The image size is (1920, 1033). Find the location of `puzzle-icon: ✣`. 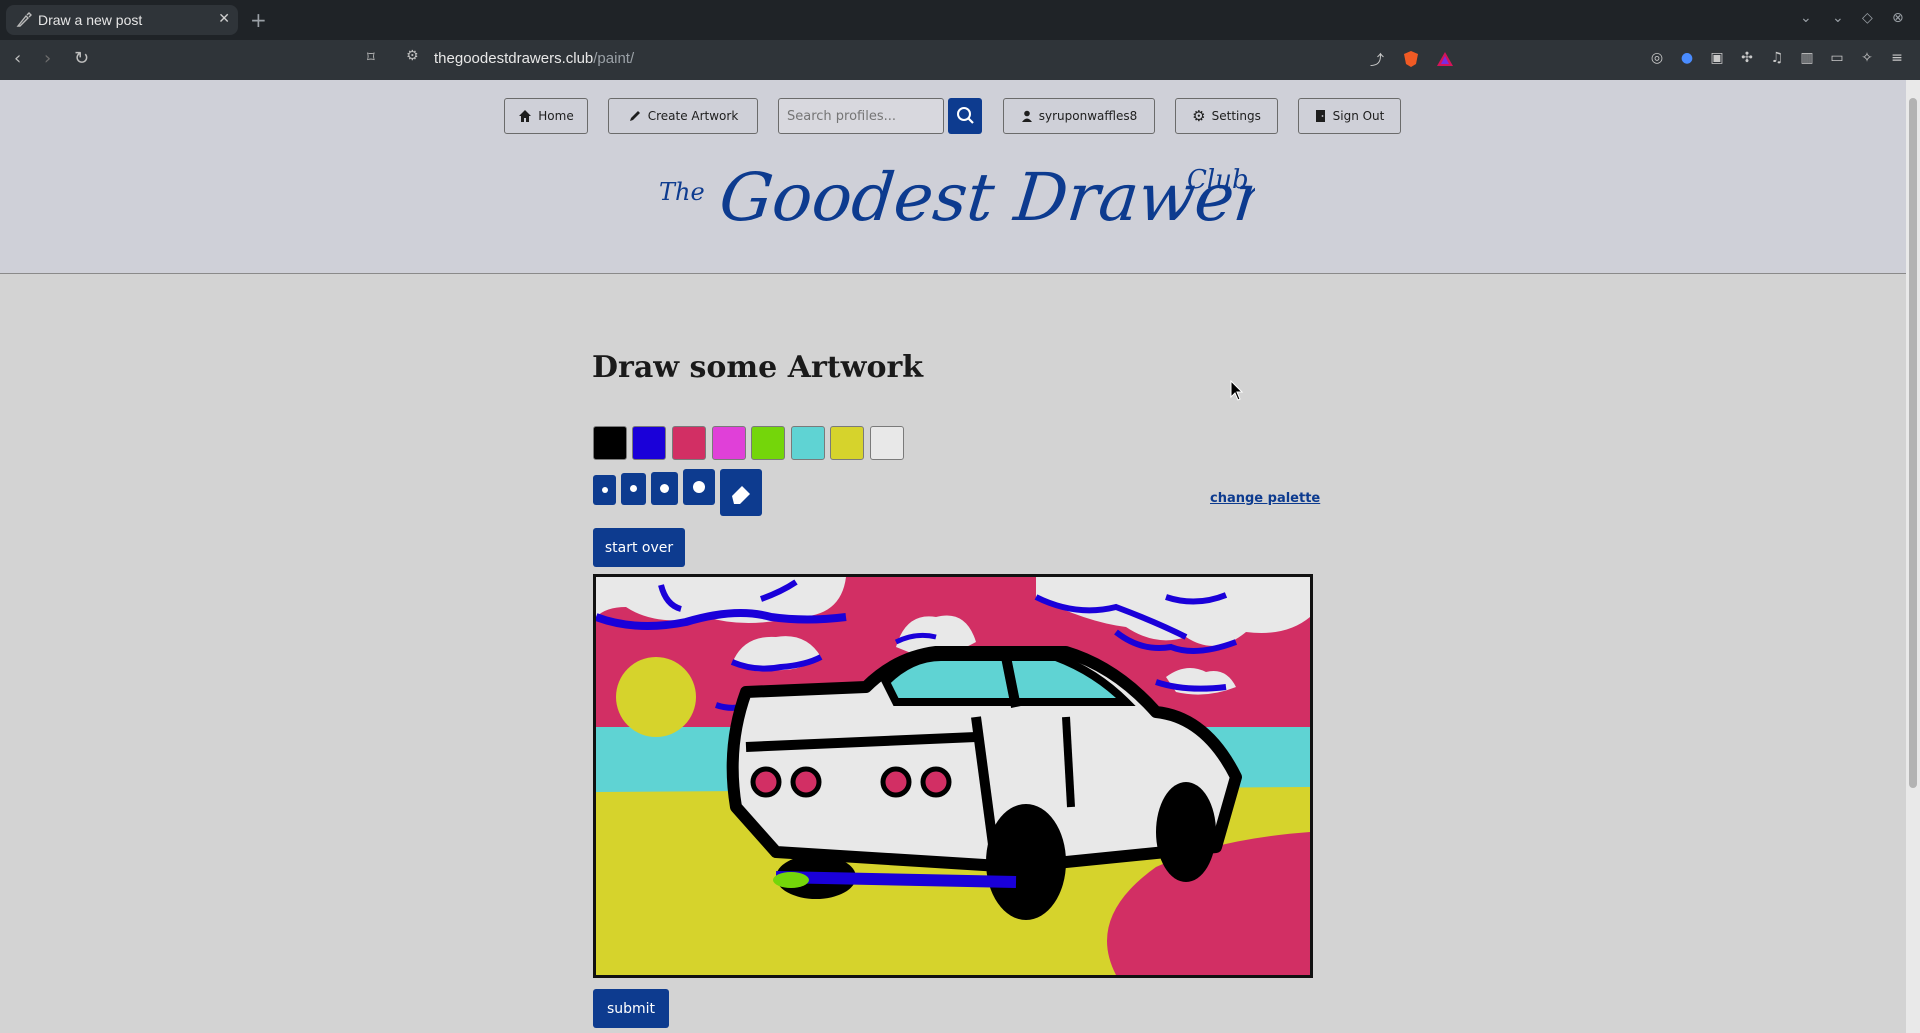

puzzle-icon: ✣ is located at coordinates (1747, 59).